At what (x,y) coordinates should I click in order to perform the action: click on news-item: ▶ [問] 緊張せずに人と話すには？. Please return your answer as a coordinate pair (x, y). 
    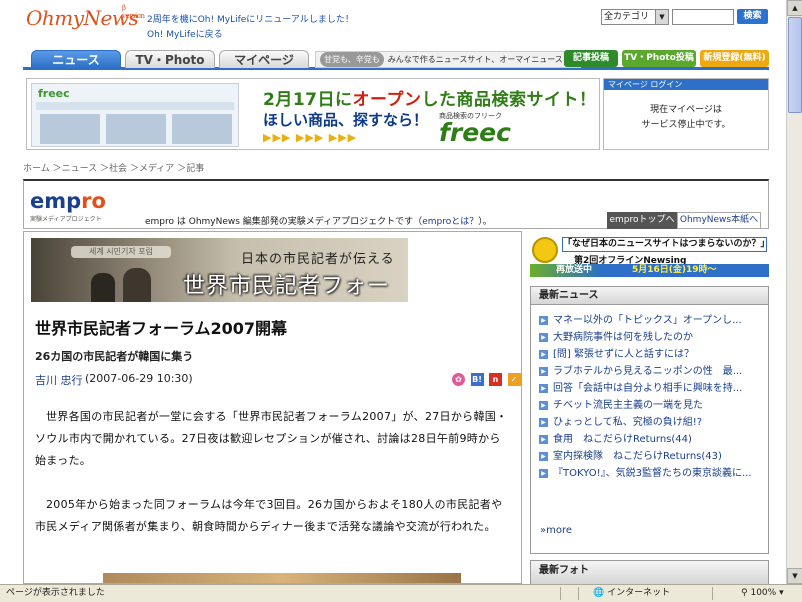
    Looking at the image, I should click on (649, 354).